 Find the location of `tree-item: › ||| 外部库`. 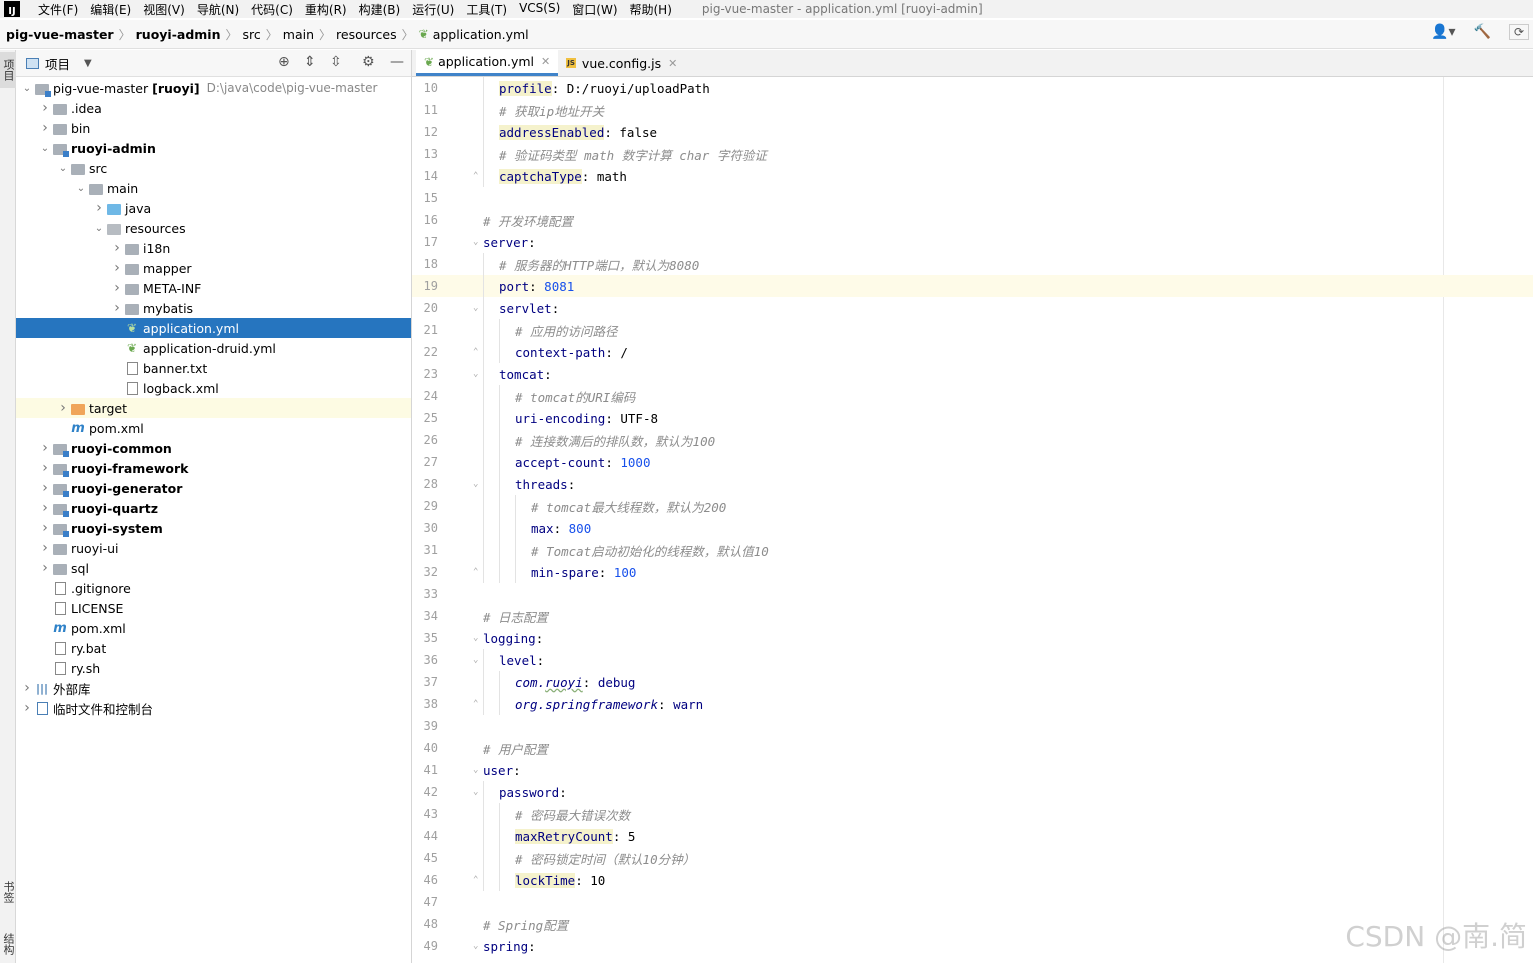

tree-item: › ||| 外部库 is located at coordinates (213, 688).